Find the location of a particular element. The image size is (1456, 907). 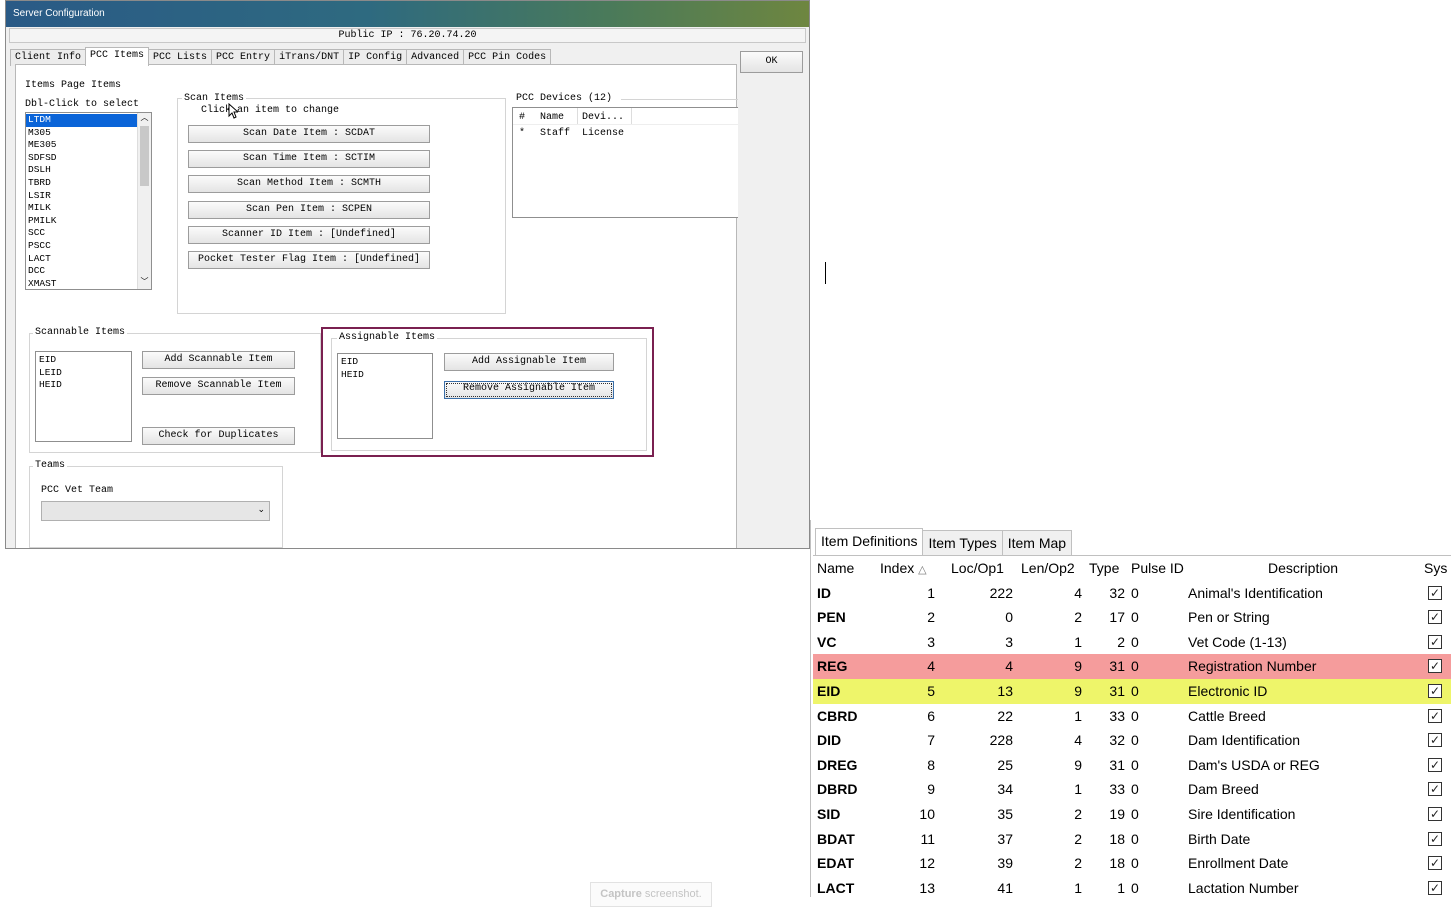

list-item: LACT is located at coordinates (88, 259).